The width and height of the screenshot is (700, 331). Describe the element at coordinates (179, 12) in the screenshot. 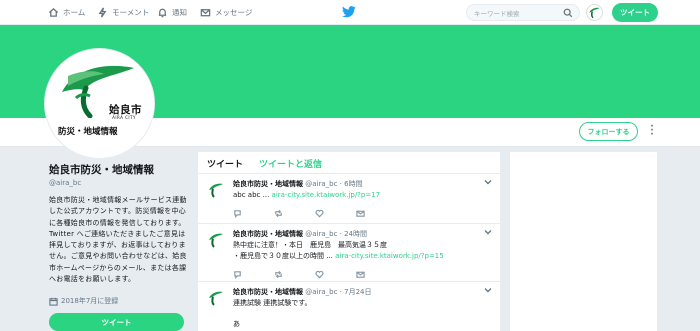

I see `nav-notifications-label: 通知` at that location.